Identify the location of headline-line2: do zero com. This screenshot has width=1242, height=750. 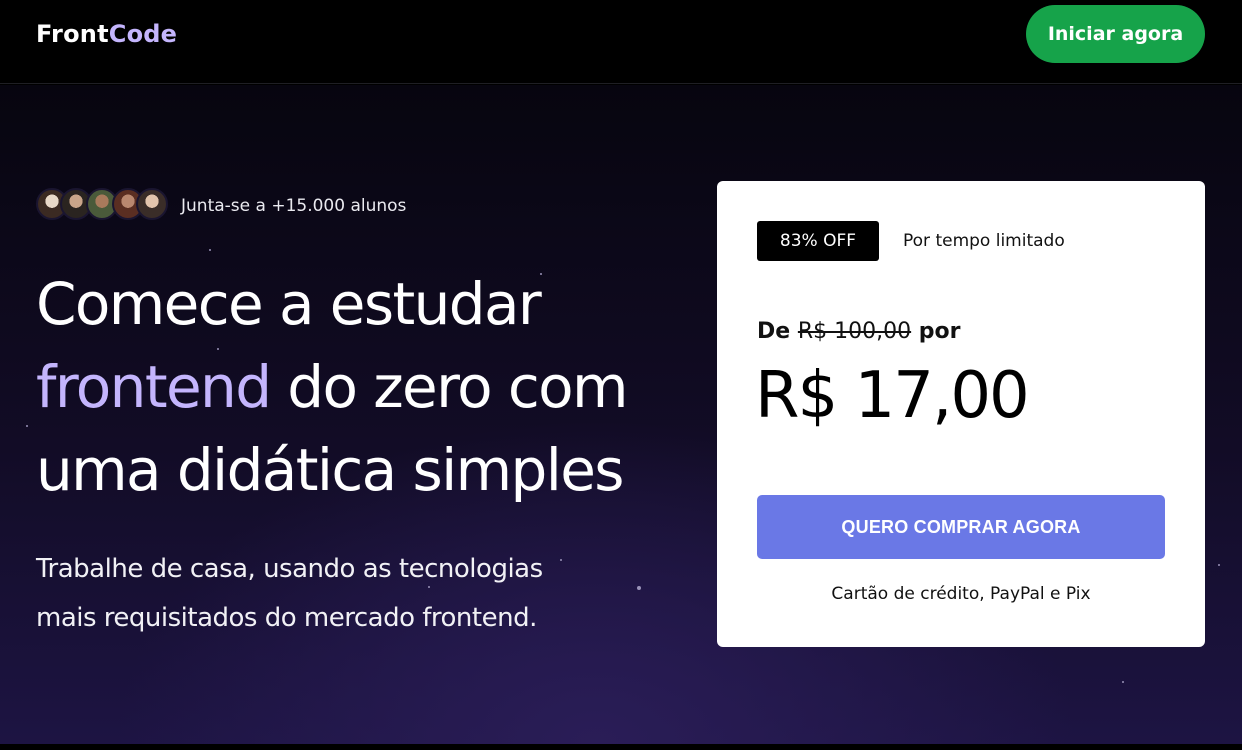
(449, 387).